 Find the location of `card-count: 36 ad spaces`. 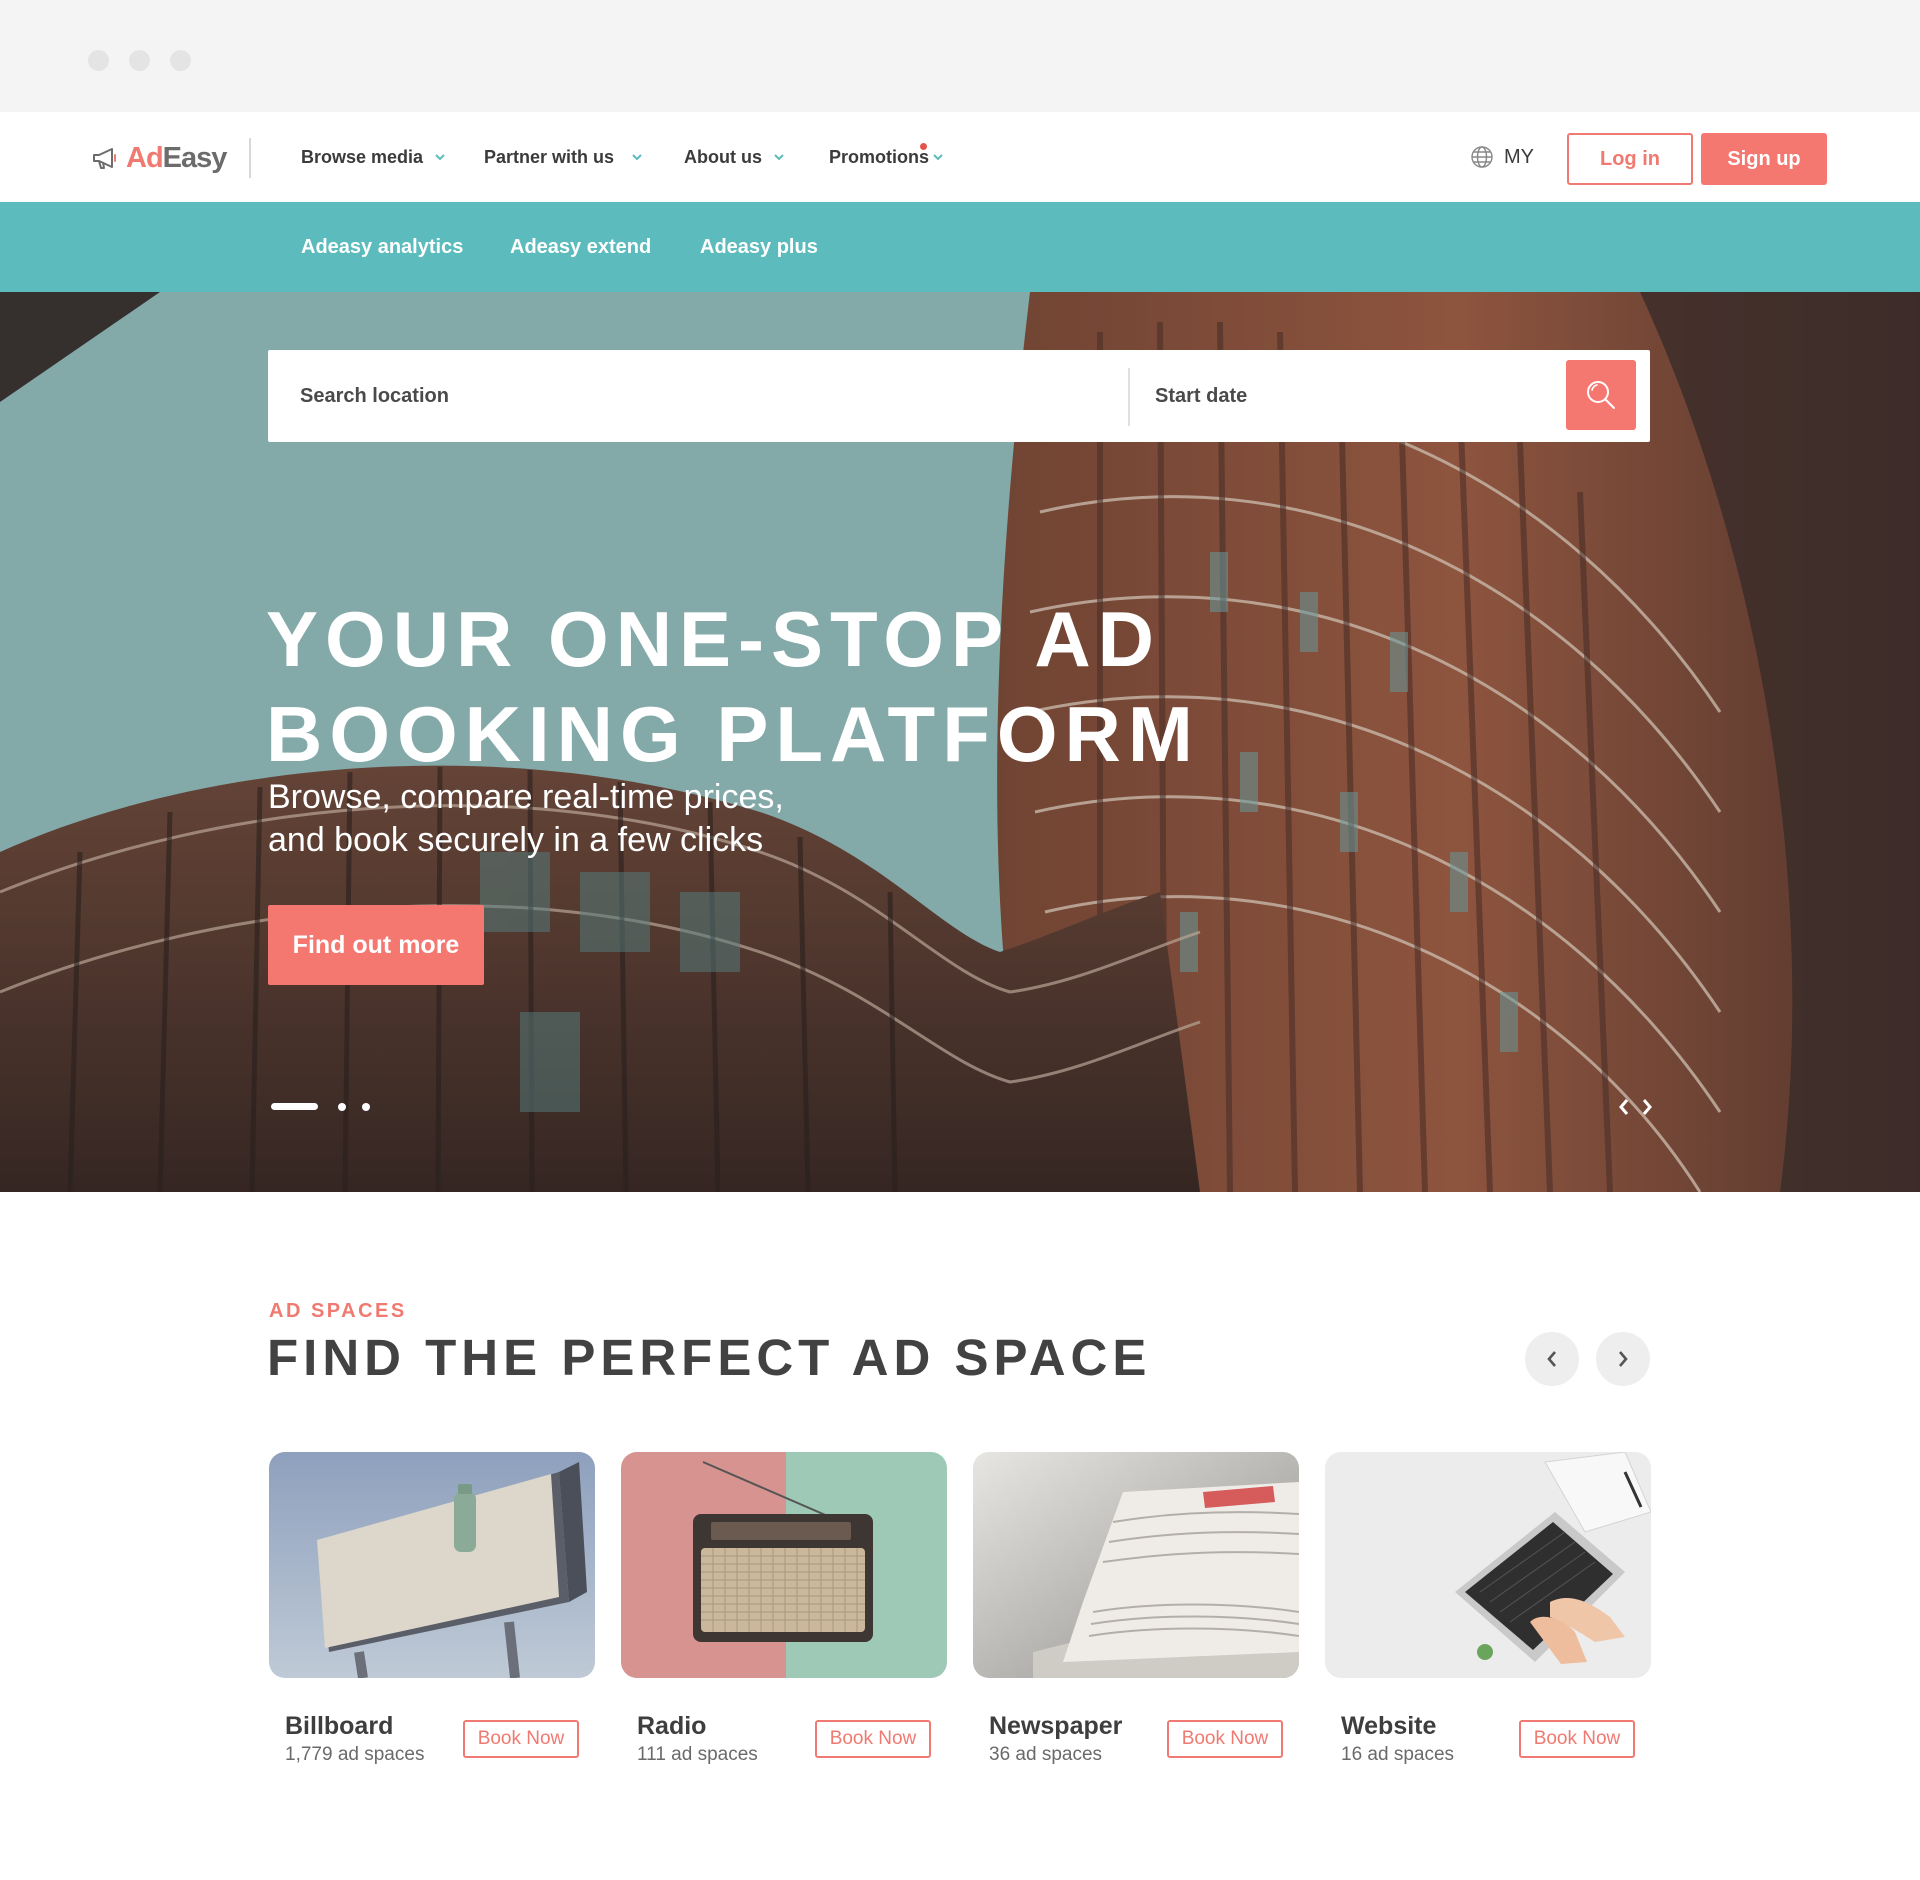

card-count: 36 ad spaces is located at coordinates (1046, 1754).